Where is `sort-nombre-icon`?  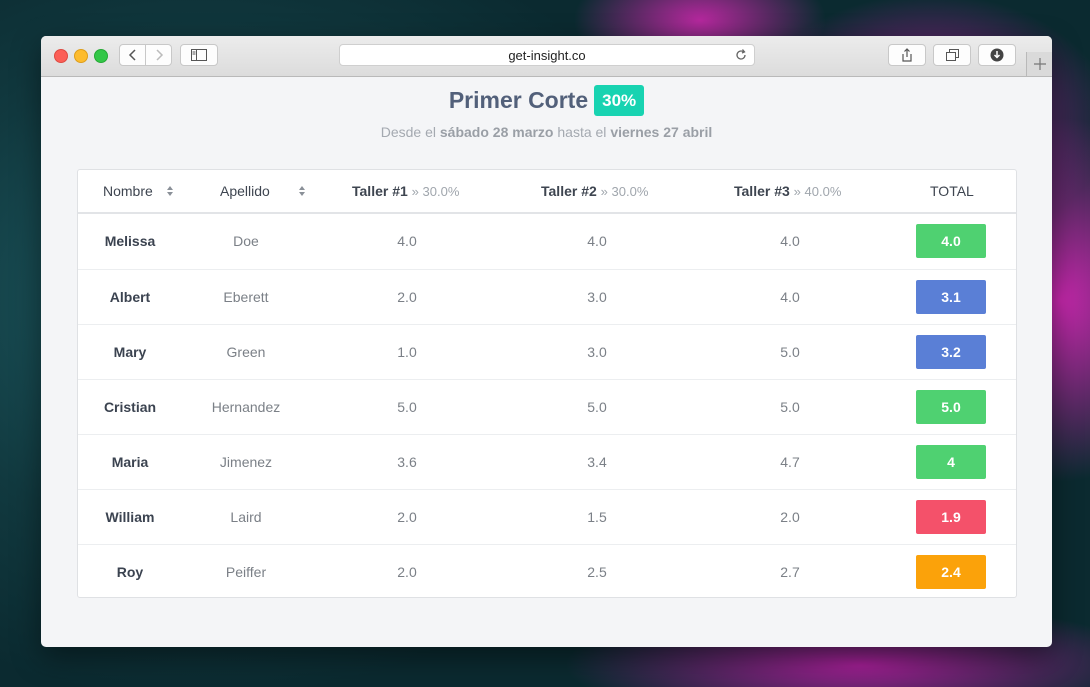 sort-nombre-icon is located at coordinates (170, 191).